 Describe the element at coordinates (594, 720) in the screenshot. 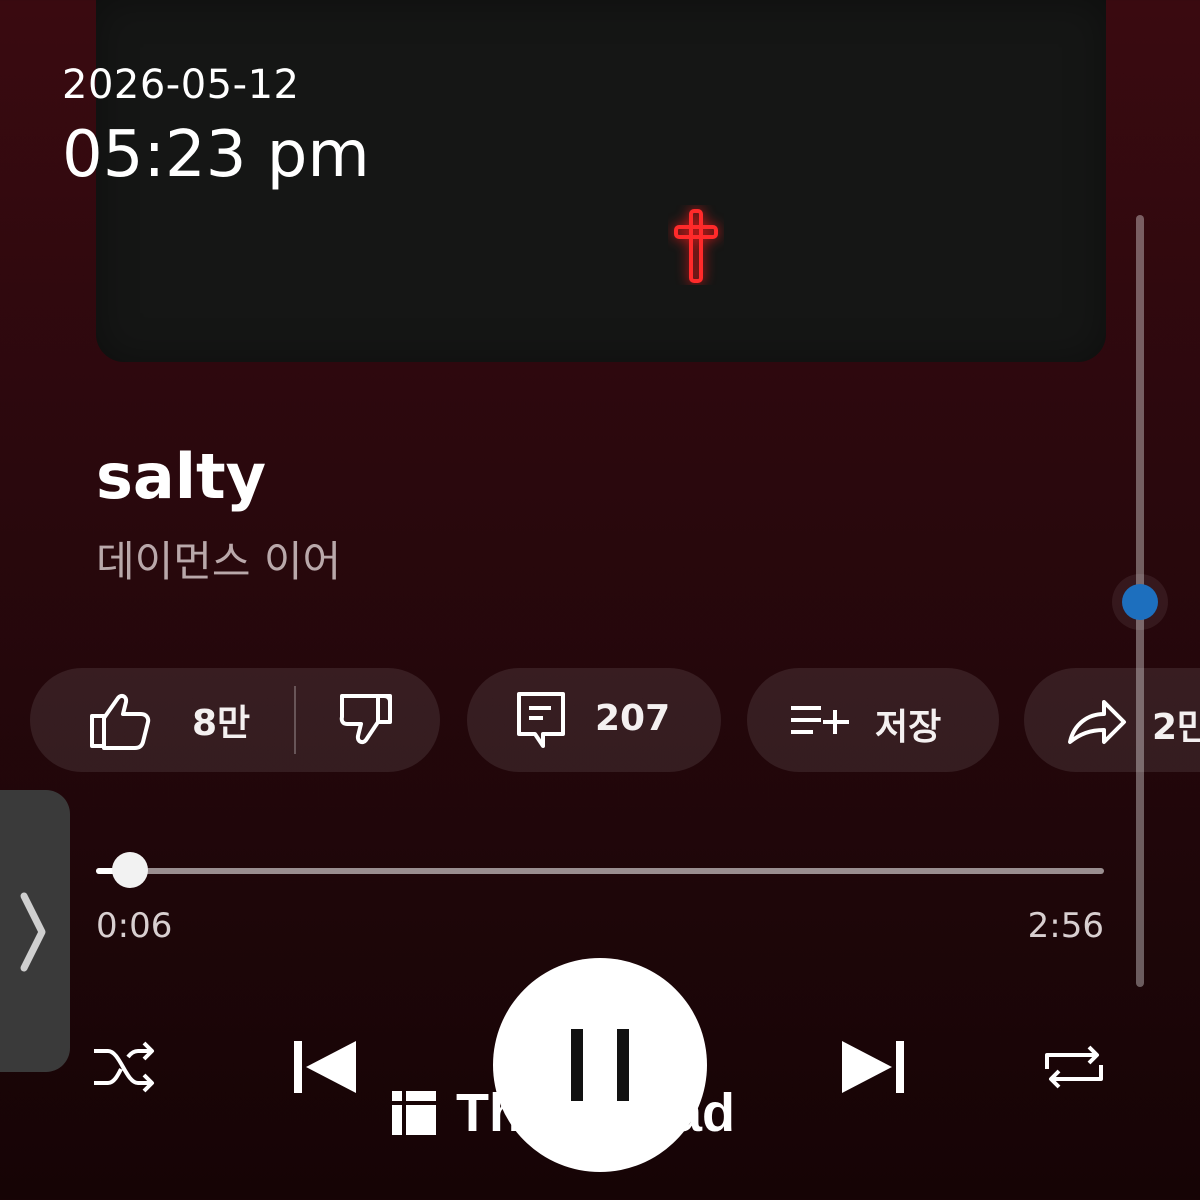

I see `comments-button: 207` at that location.